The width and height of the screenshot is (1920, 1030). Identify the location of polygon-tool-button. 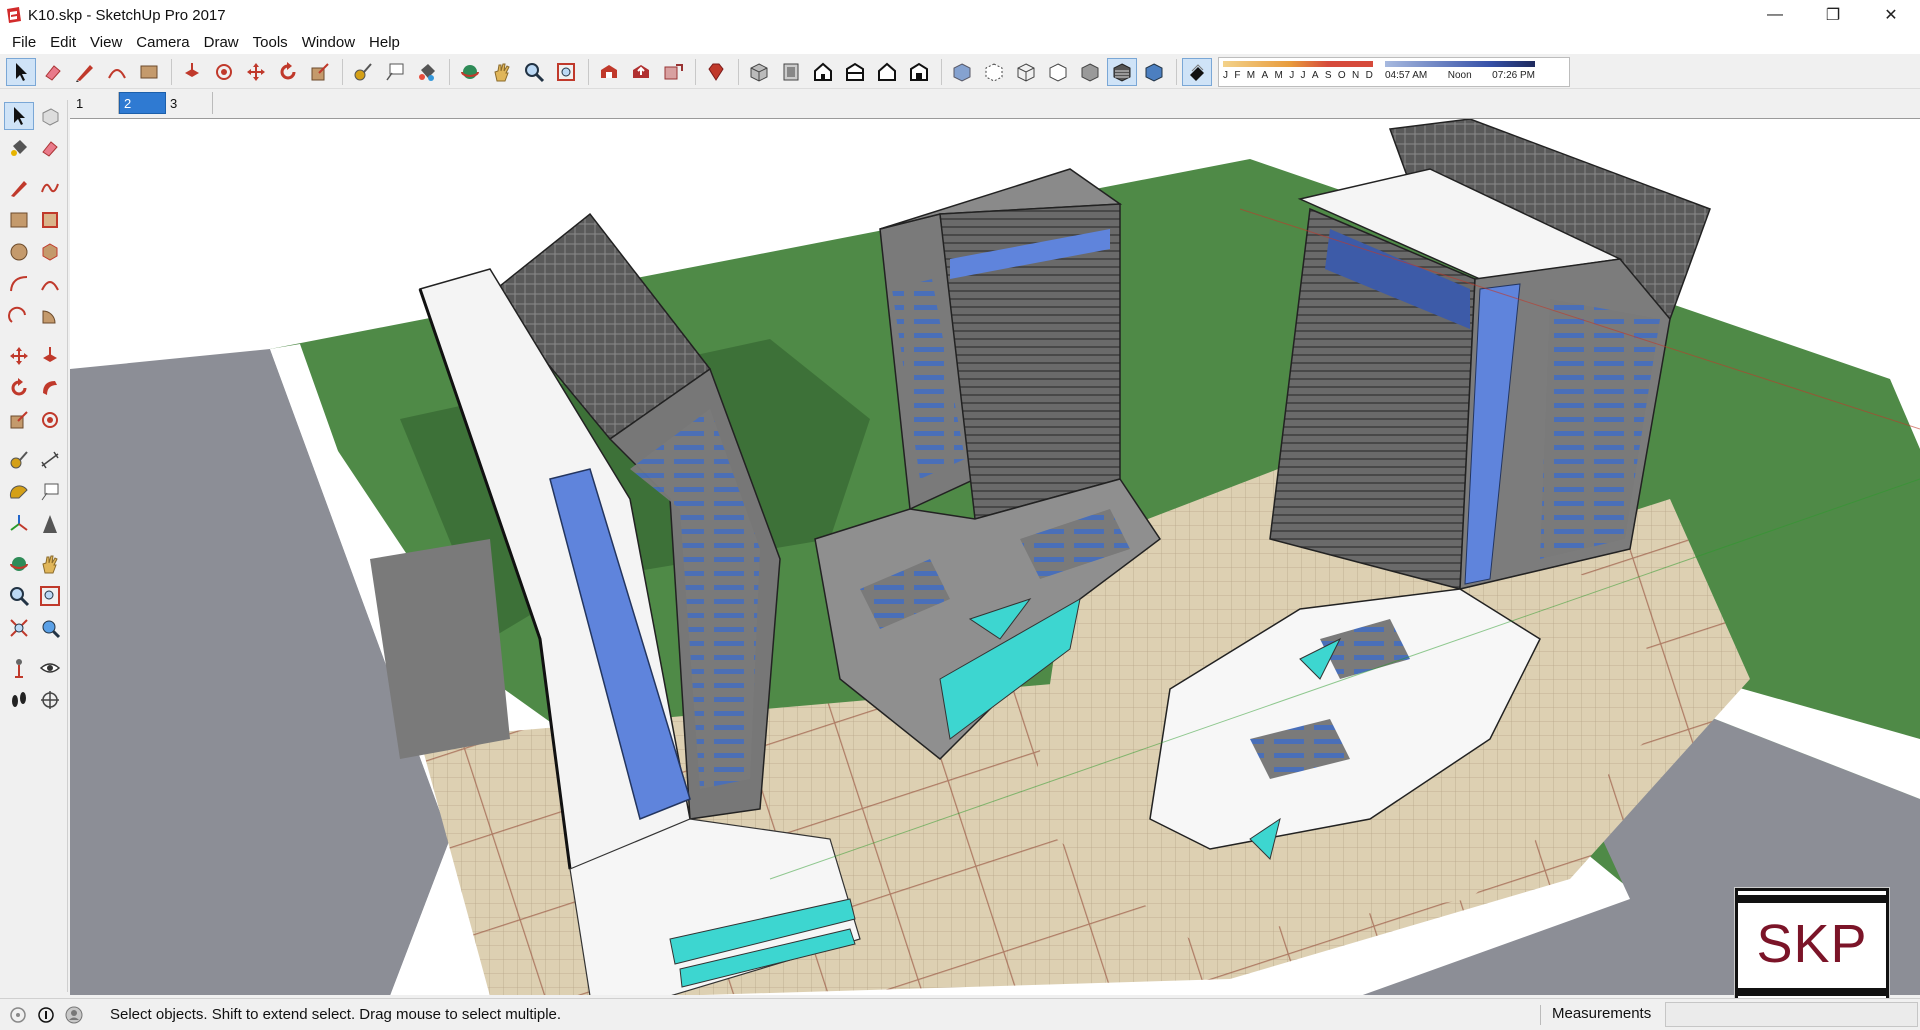
(51, 252).